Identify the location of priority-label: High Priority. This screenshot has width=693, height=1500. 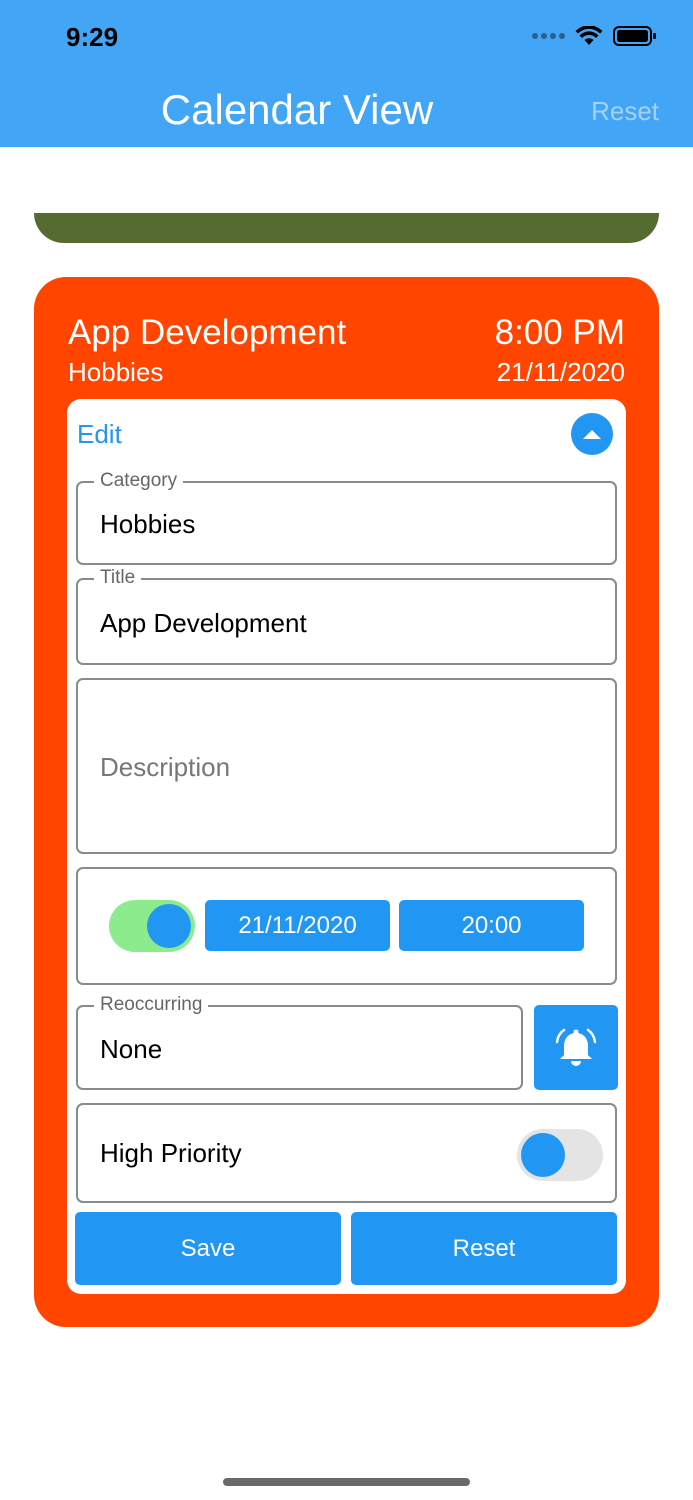
(171, 1153).